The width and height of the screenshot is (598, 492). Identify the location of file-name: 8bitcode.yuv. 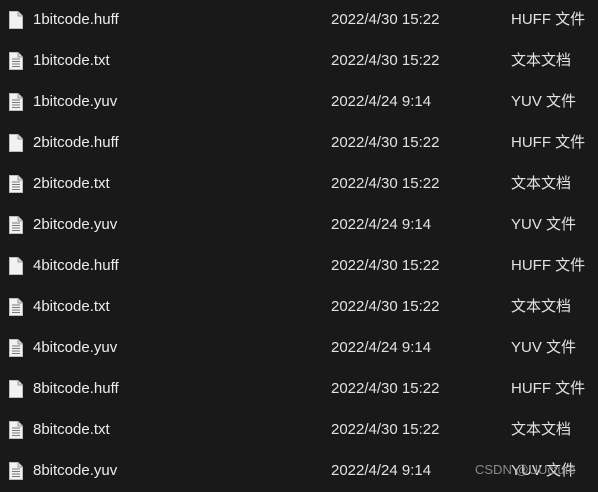
(75, 470).